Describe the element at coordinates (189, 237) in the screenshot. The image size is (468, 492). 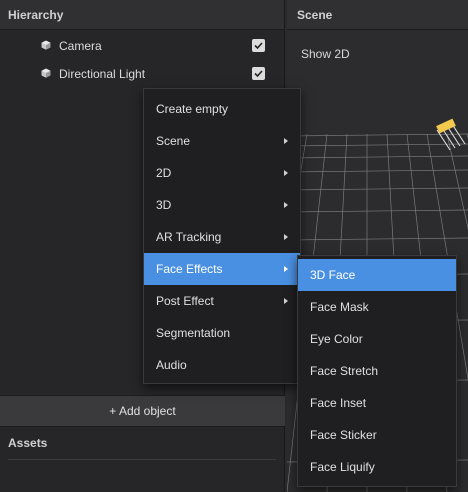
I see `menu-item-label: AR Tracking` at that location.